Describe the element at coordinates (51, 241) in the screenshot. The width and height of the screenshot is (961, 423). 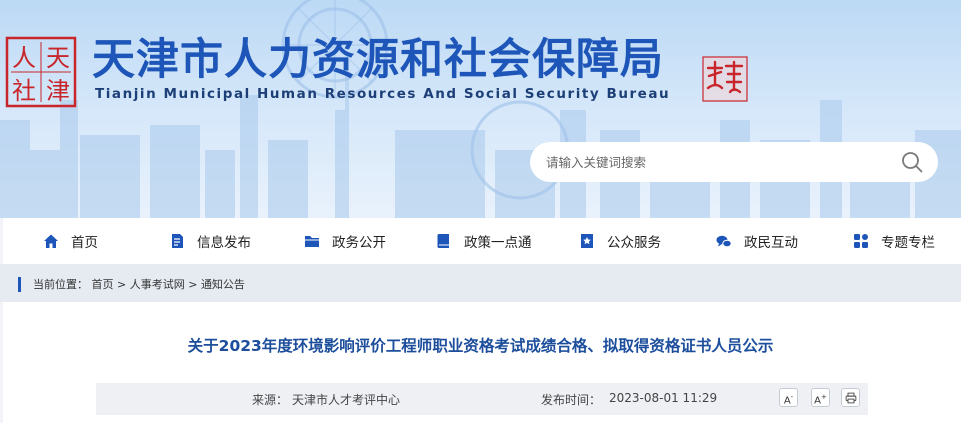
I see `home-icon` at that location.